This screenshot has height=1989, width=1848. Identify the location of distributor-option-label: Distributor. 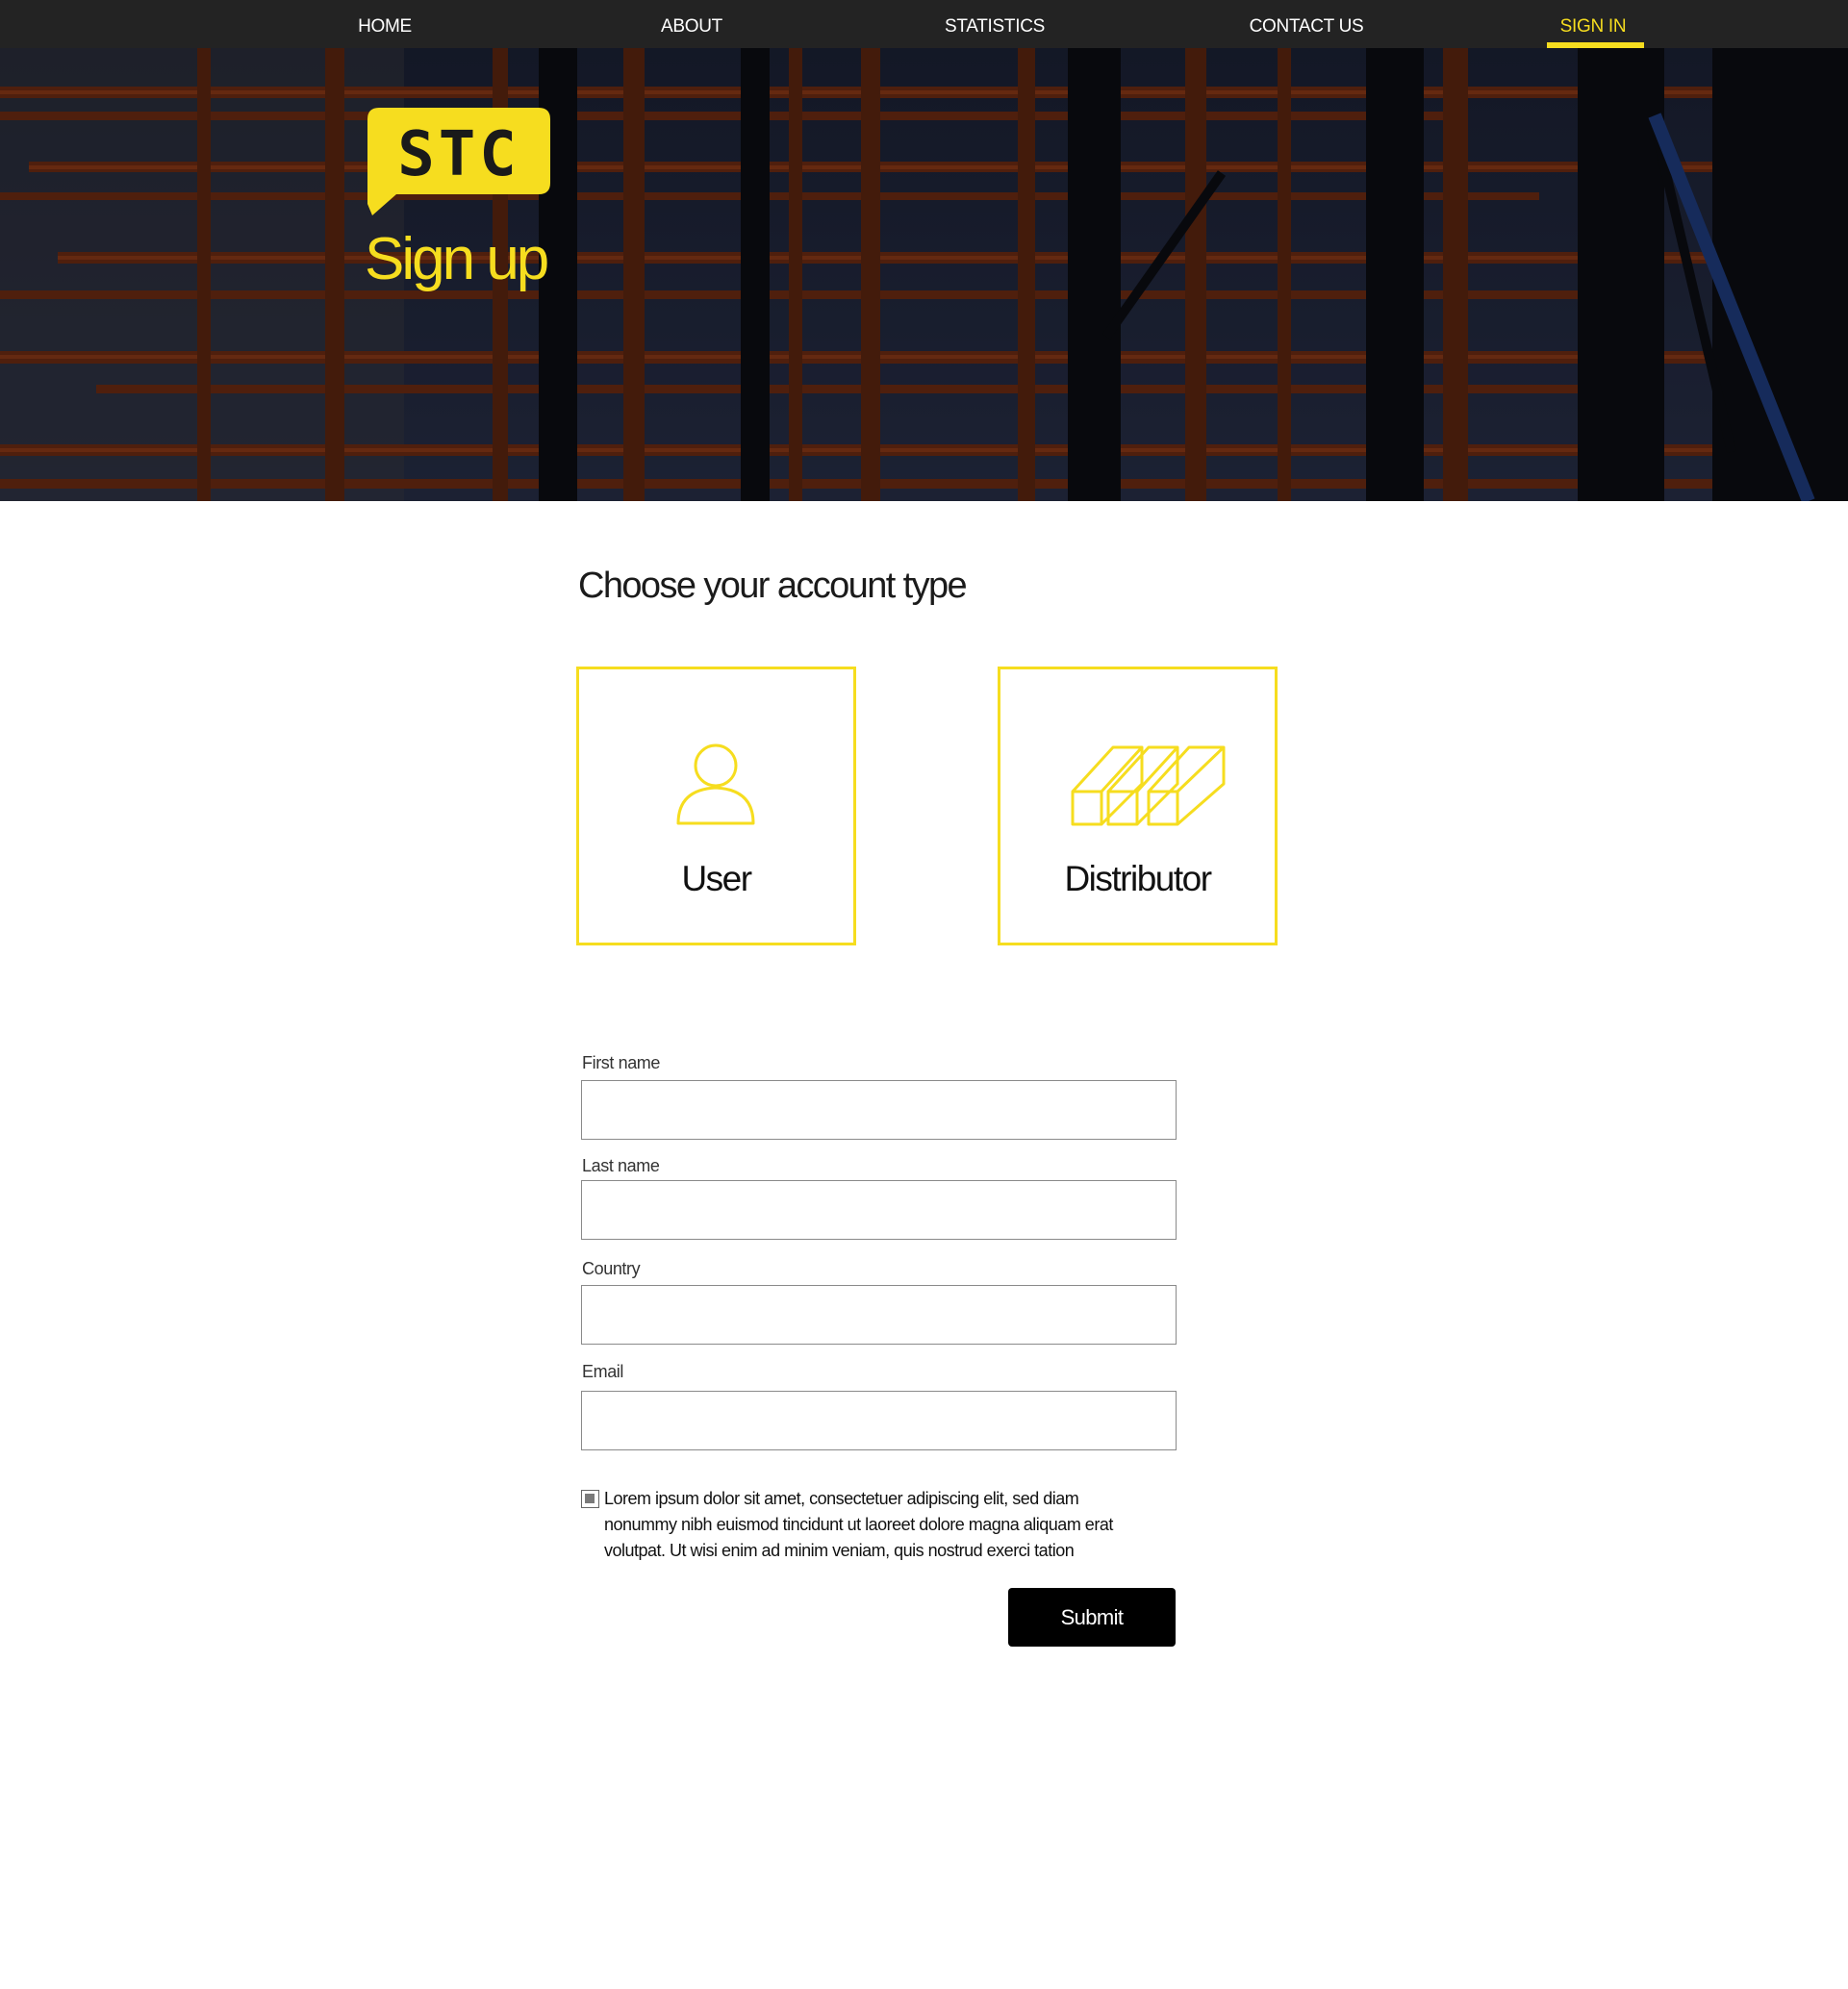
(1138, 878).